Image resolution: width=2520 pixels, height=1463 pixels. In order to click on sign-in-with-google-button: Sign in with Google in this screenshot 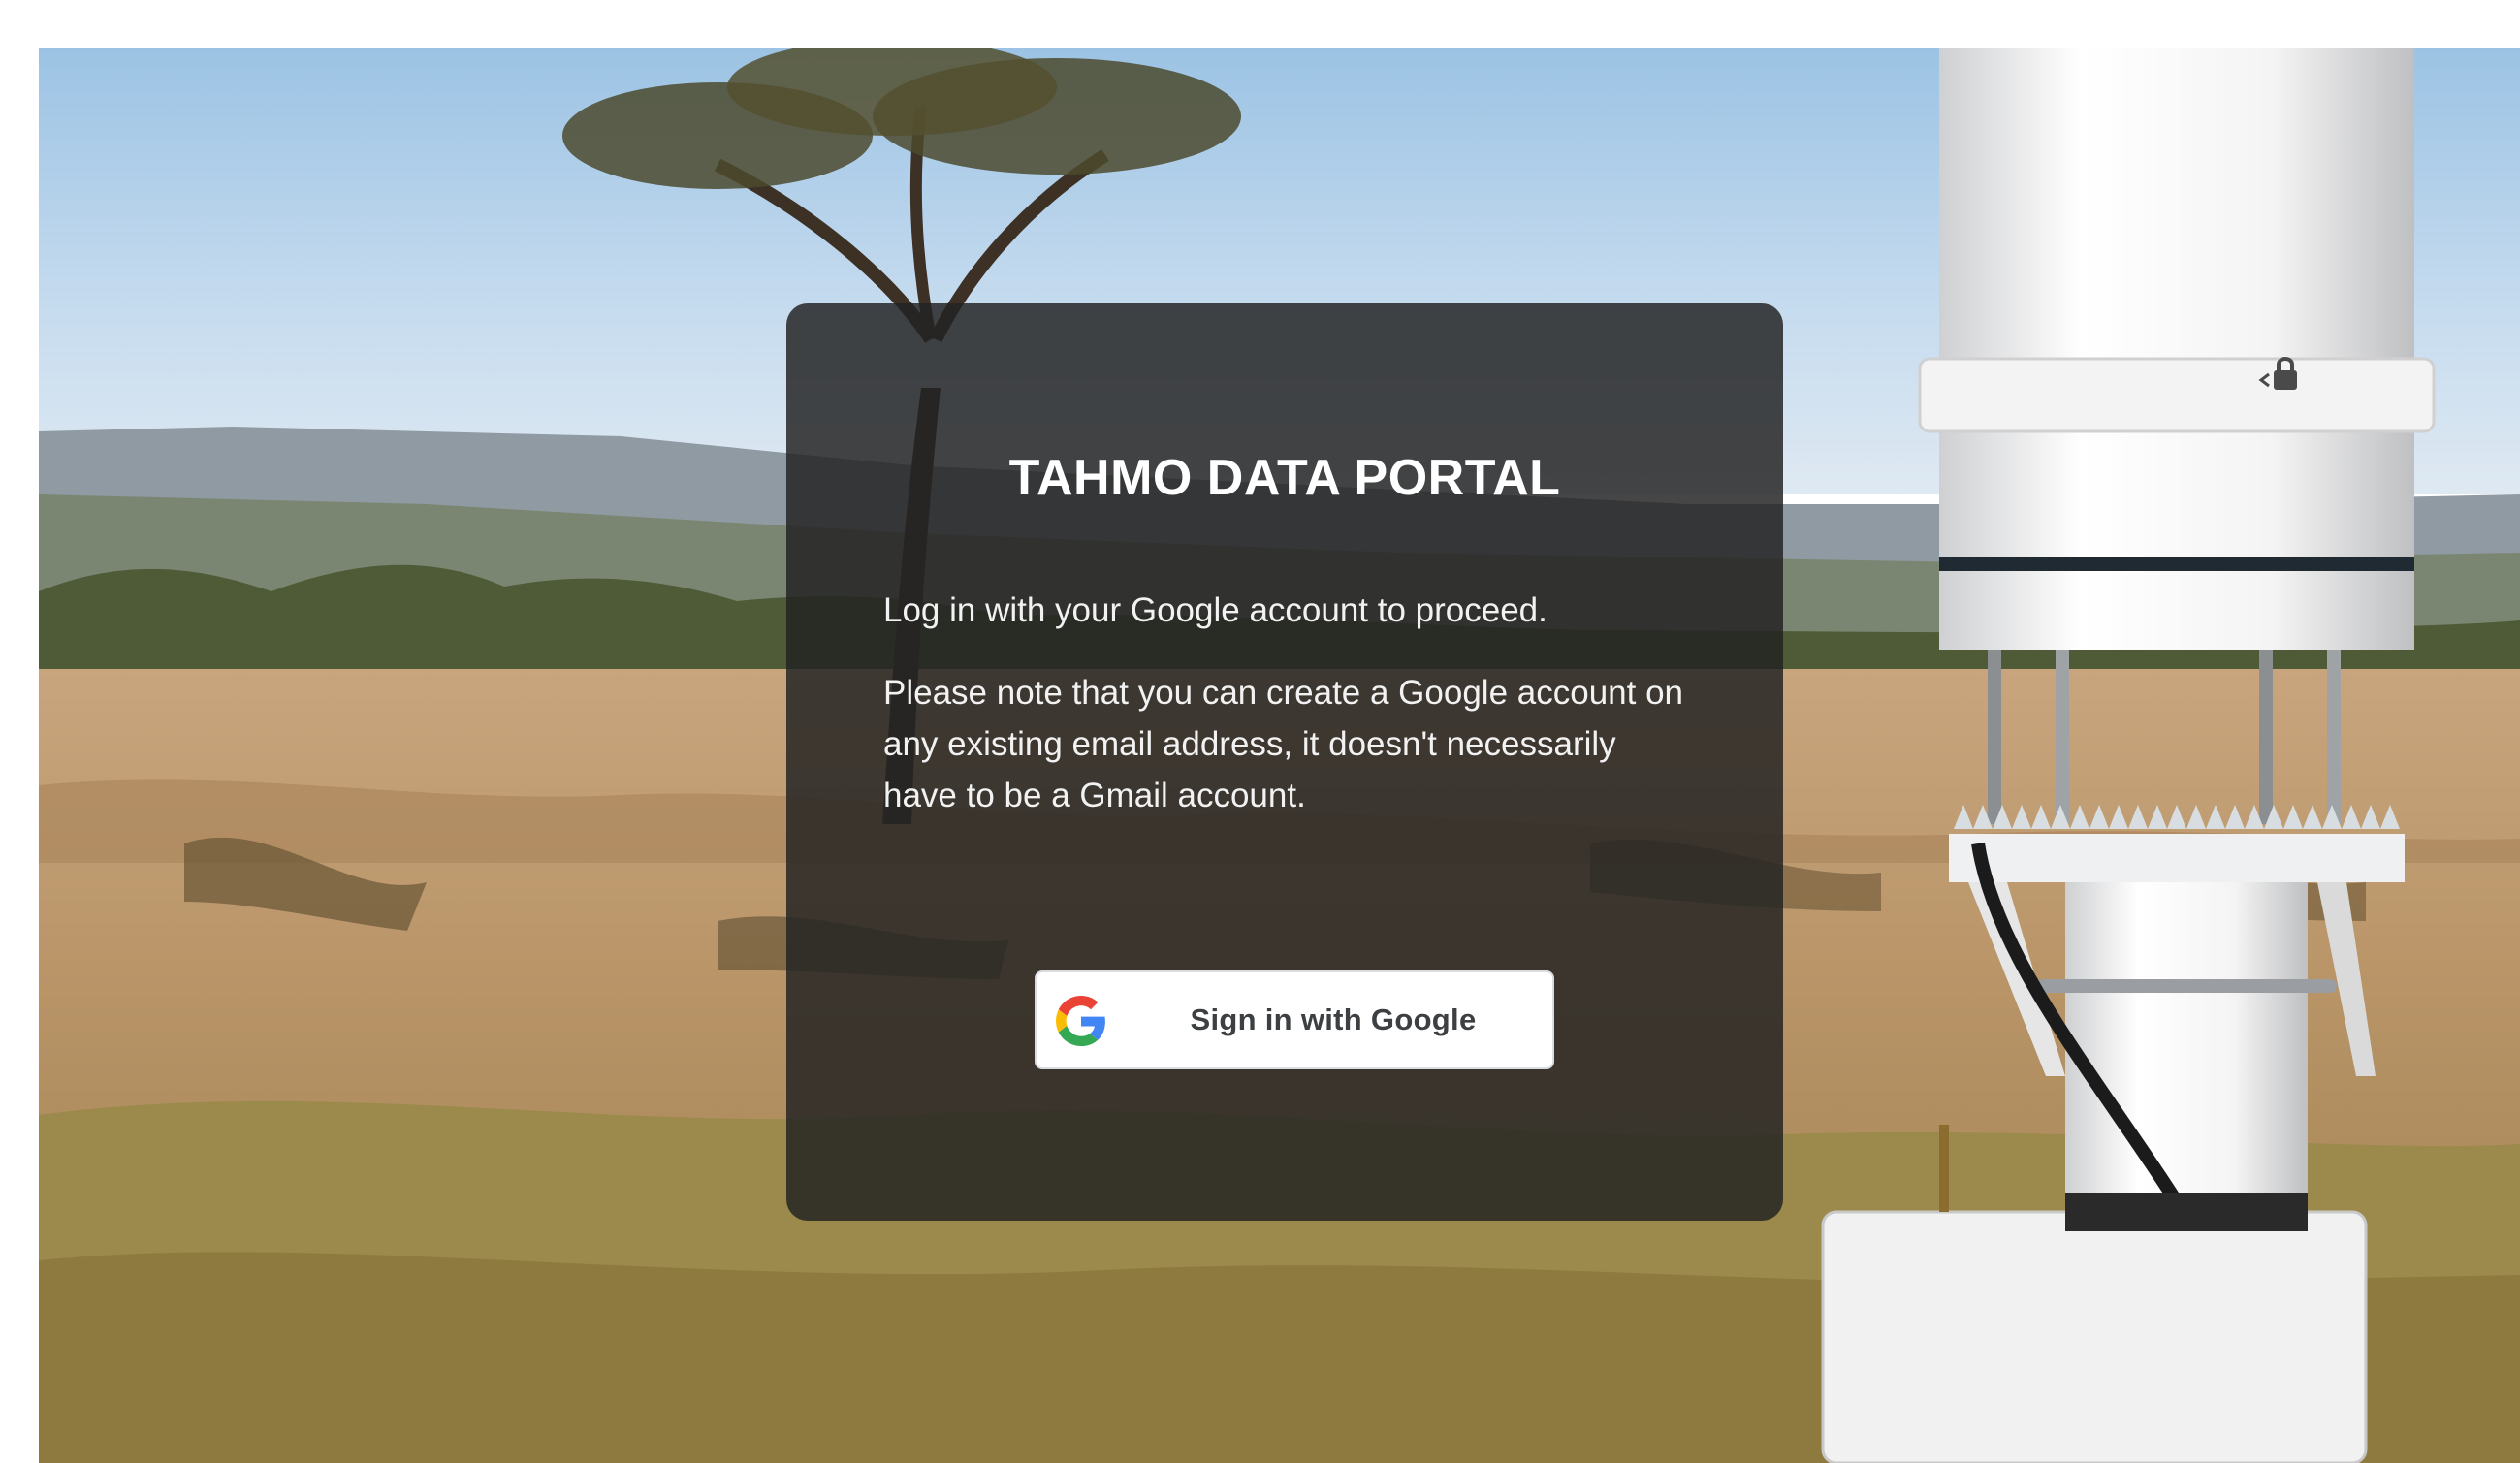, I will do `click(1295, 1020)`.